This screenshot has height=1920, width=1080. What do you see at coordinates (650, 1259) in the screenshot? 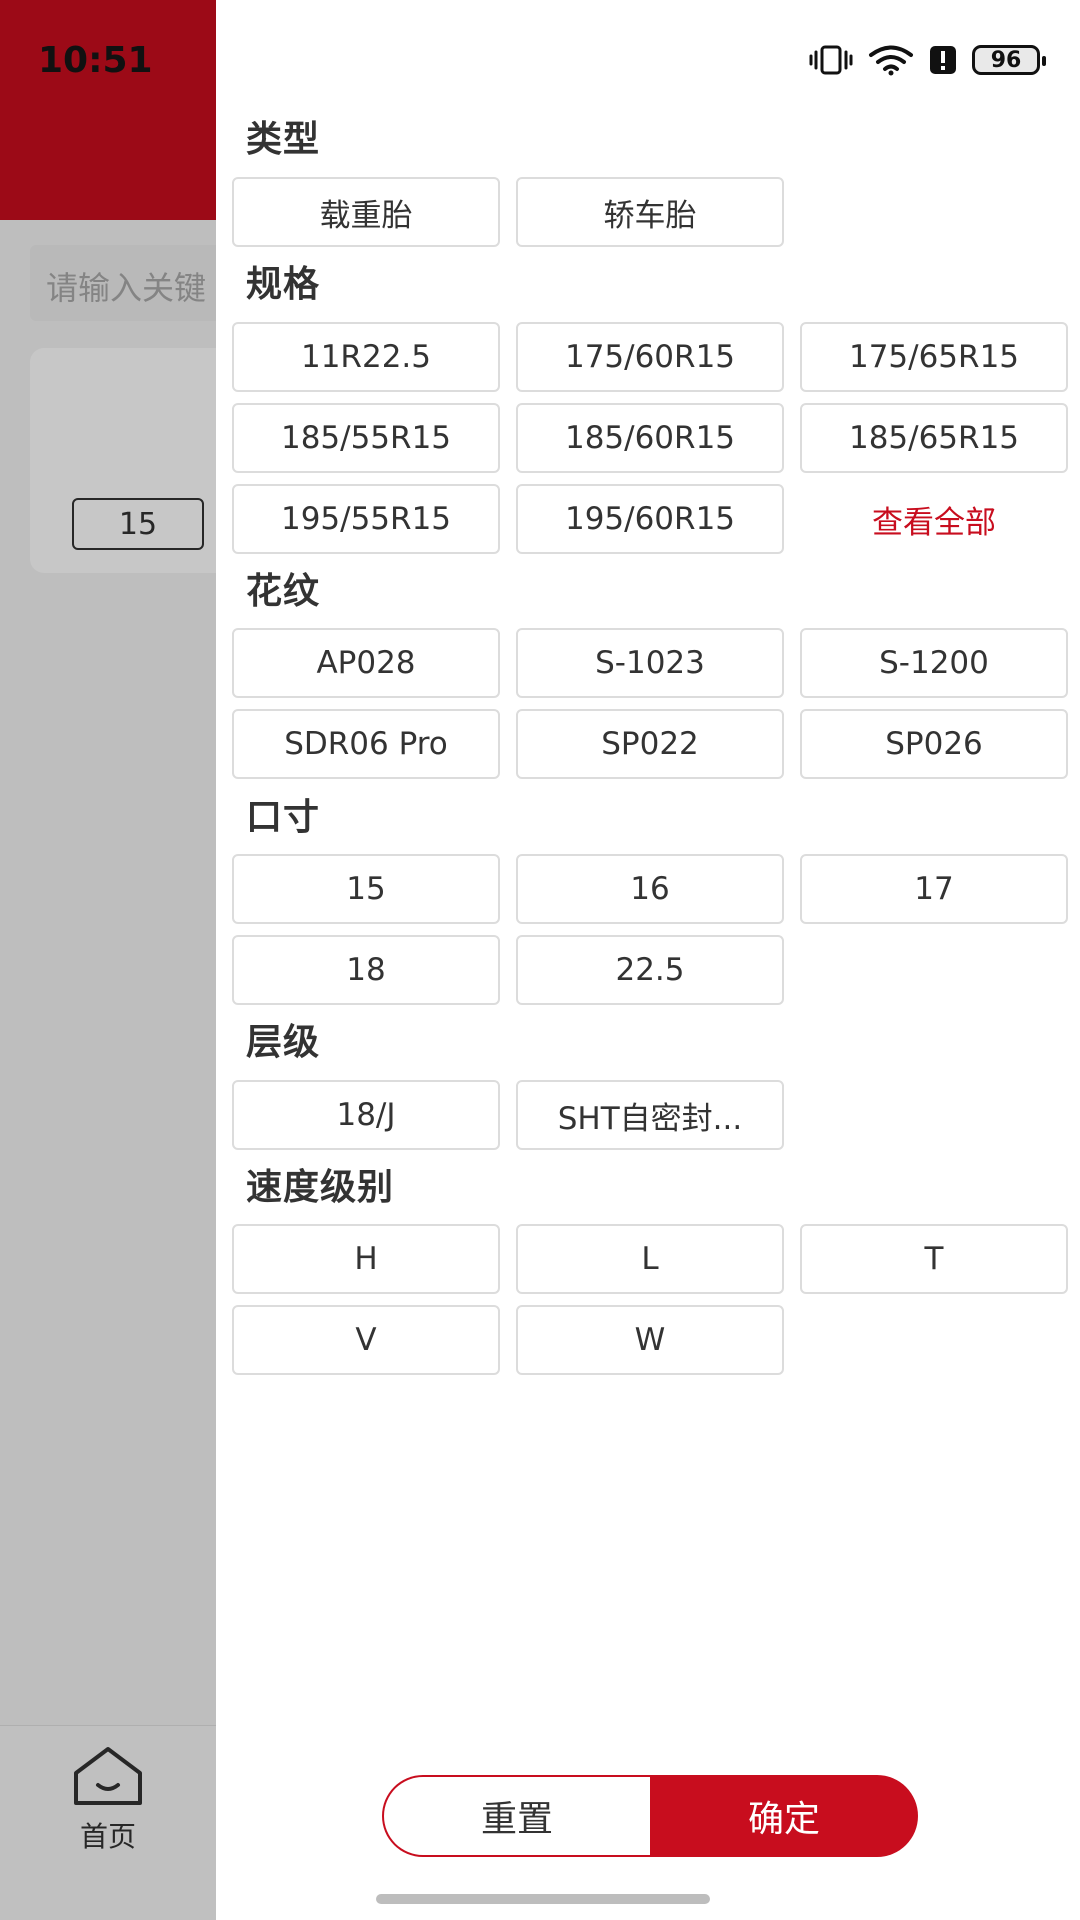
I see `filter-option-speed: L` at bounding box center [650, 1259].